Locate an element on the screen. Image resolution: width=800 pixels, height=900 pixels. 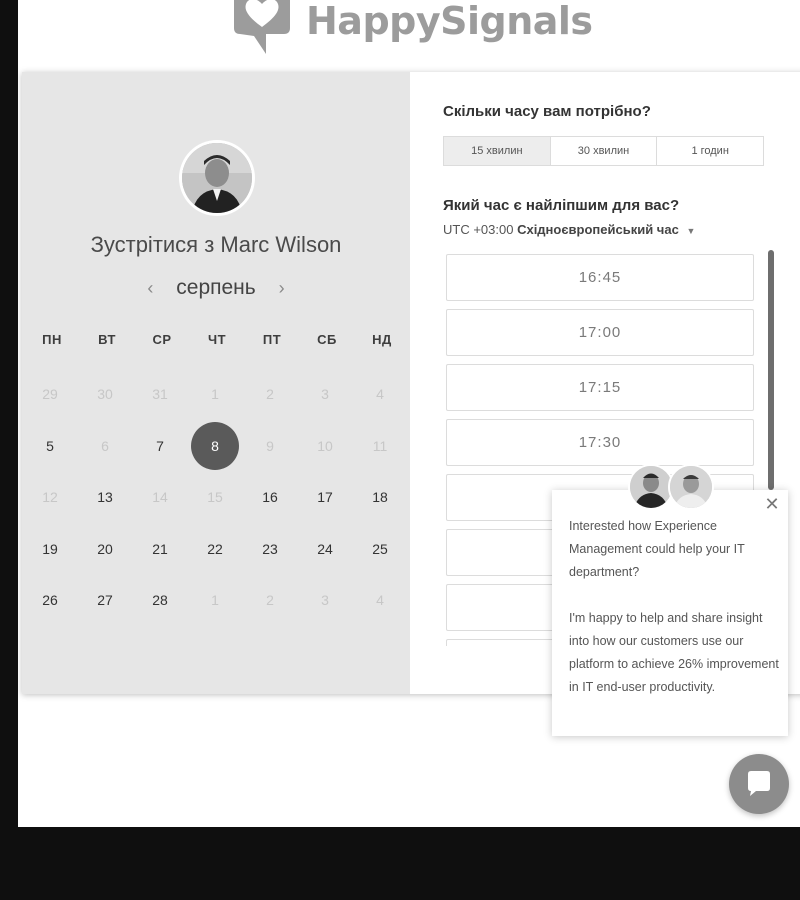
month-navigation: ‹ серпень › is located at coordinates (216, 288).